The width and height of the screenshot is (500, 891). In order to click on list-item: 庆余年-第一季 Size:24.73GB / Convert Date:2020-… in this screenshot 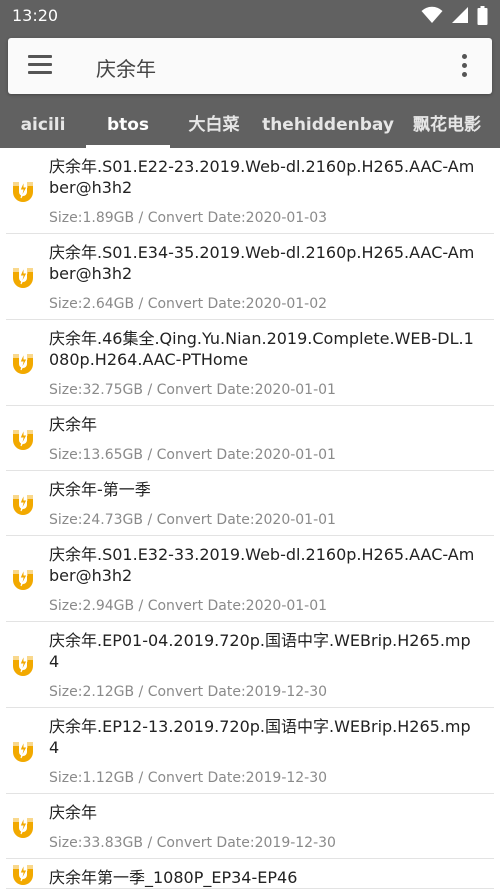, I will do `click(250, 503)`.